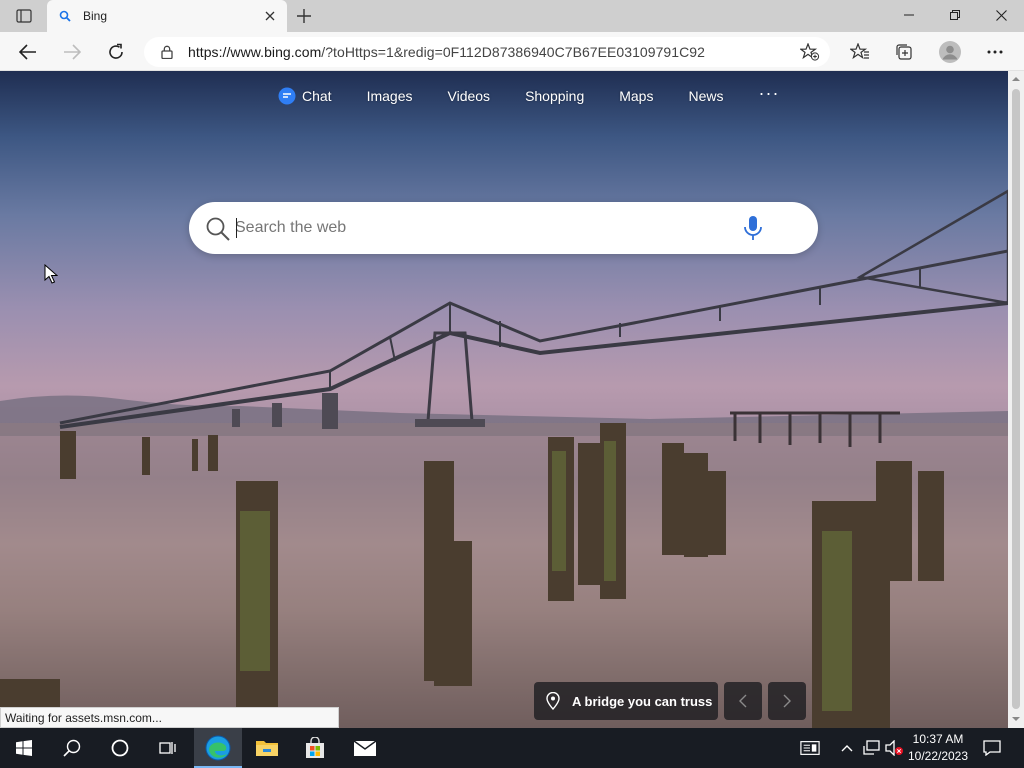  I want to click on more-horizontal-icon, so click(995, 52).